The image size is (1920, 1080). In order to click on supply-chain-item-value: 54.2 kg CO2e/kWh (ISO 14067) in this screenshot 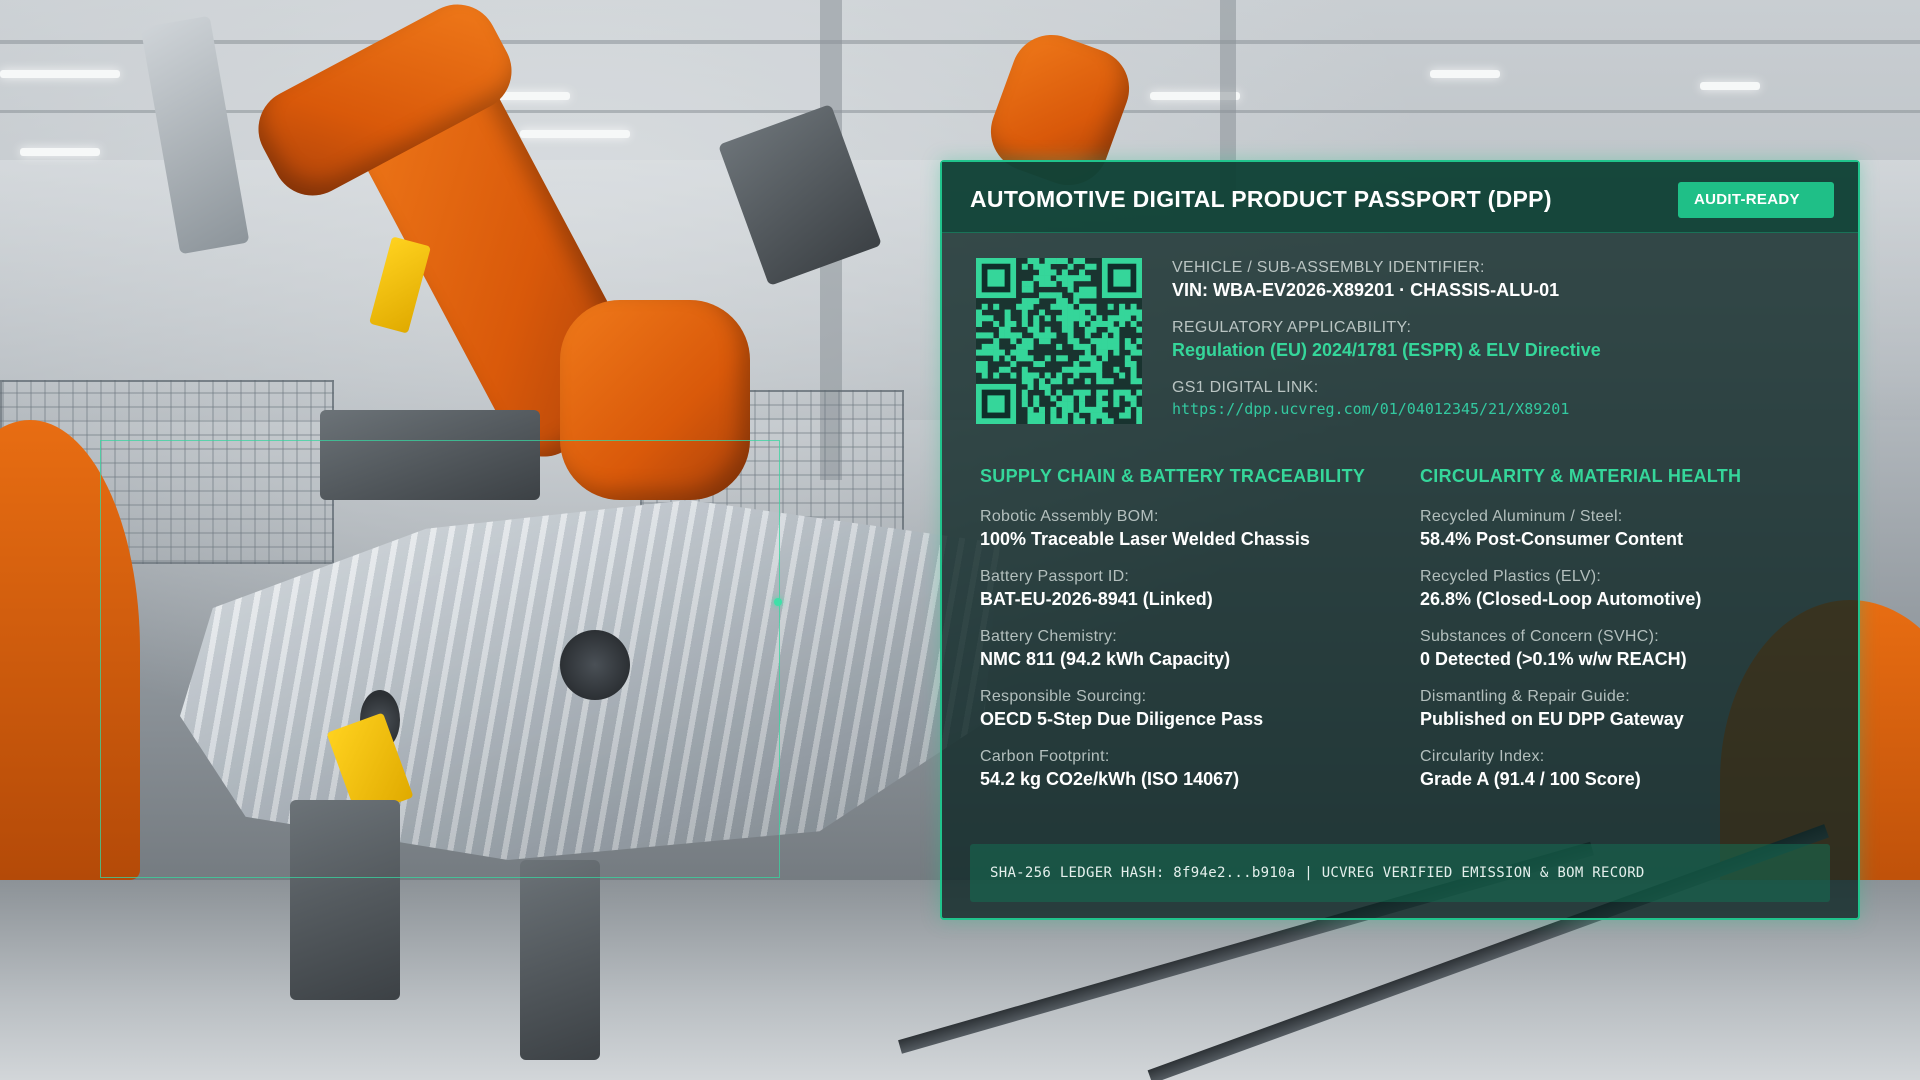, I will do `click(1110, 779)`.